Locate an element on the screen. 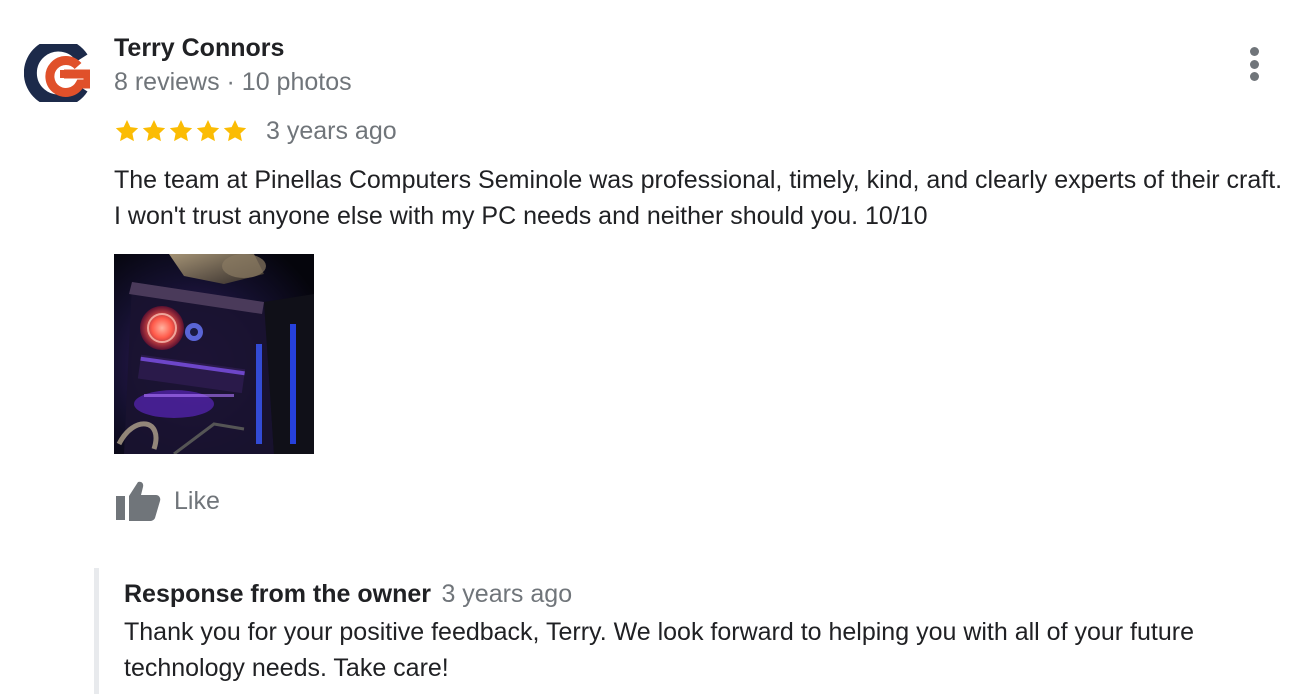  reviewer-name: Terry Connors is located at coordinates (199, 48).